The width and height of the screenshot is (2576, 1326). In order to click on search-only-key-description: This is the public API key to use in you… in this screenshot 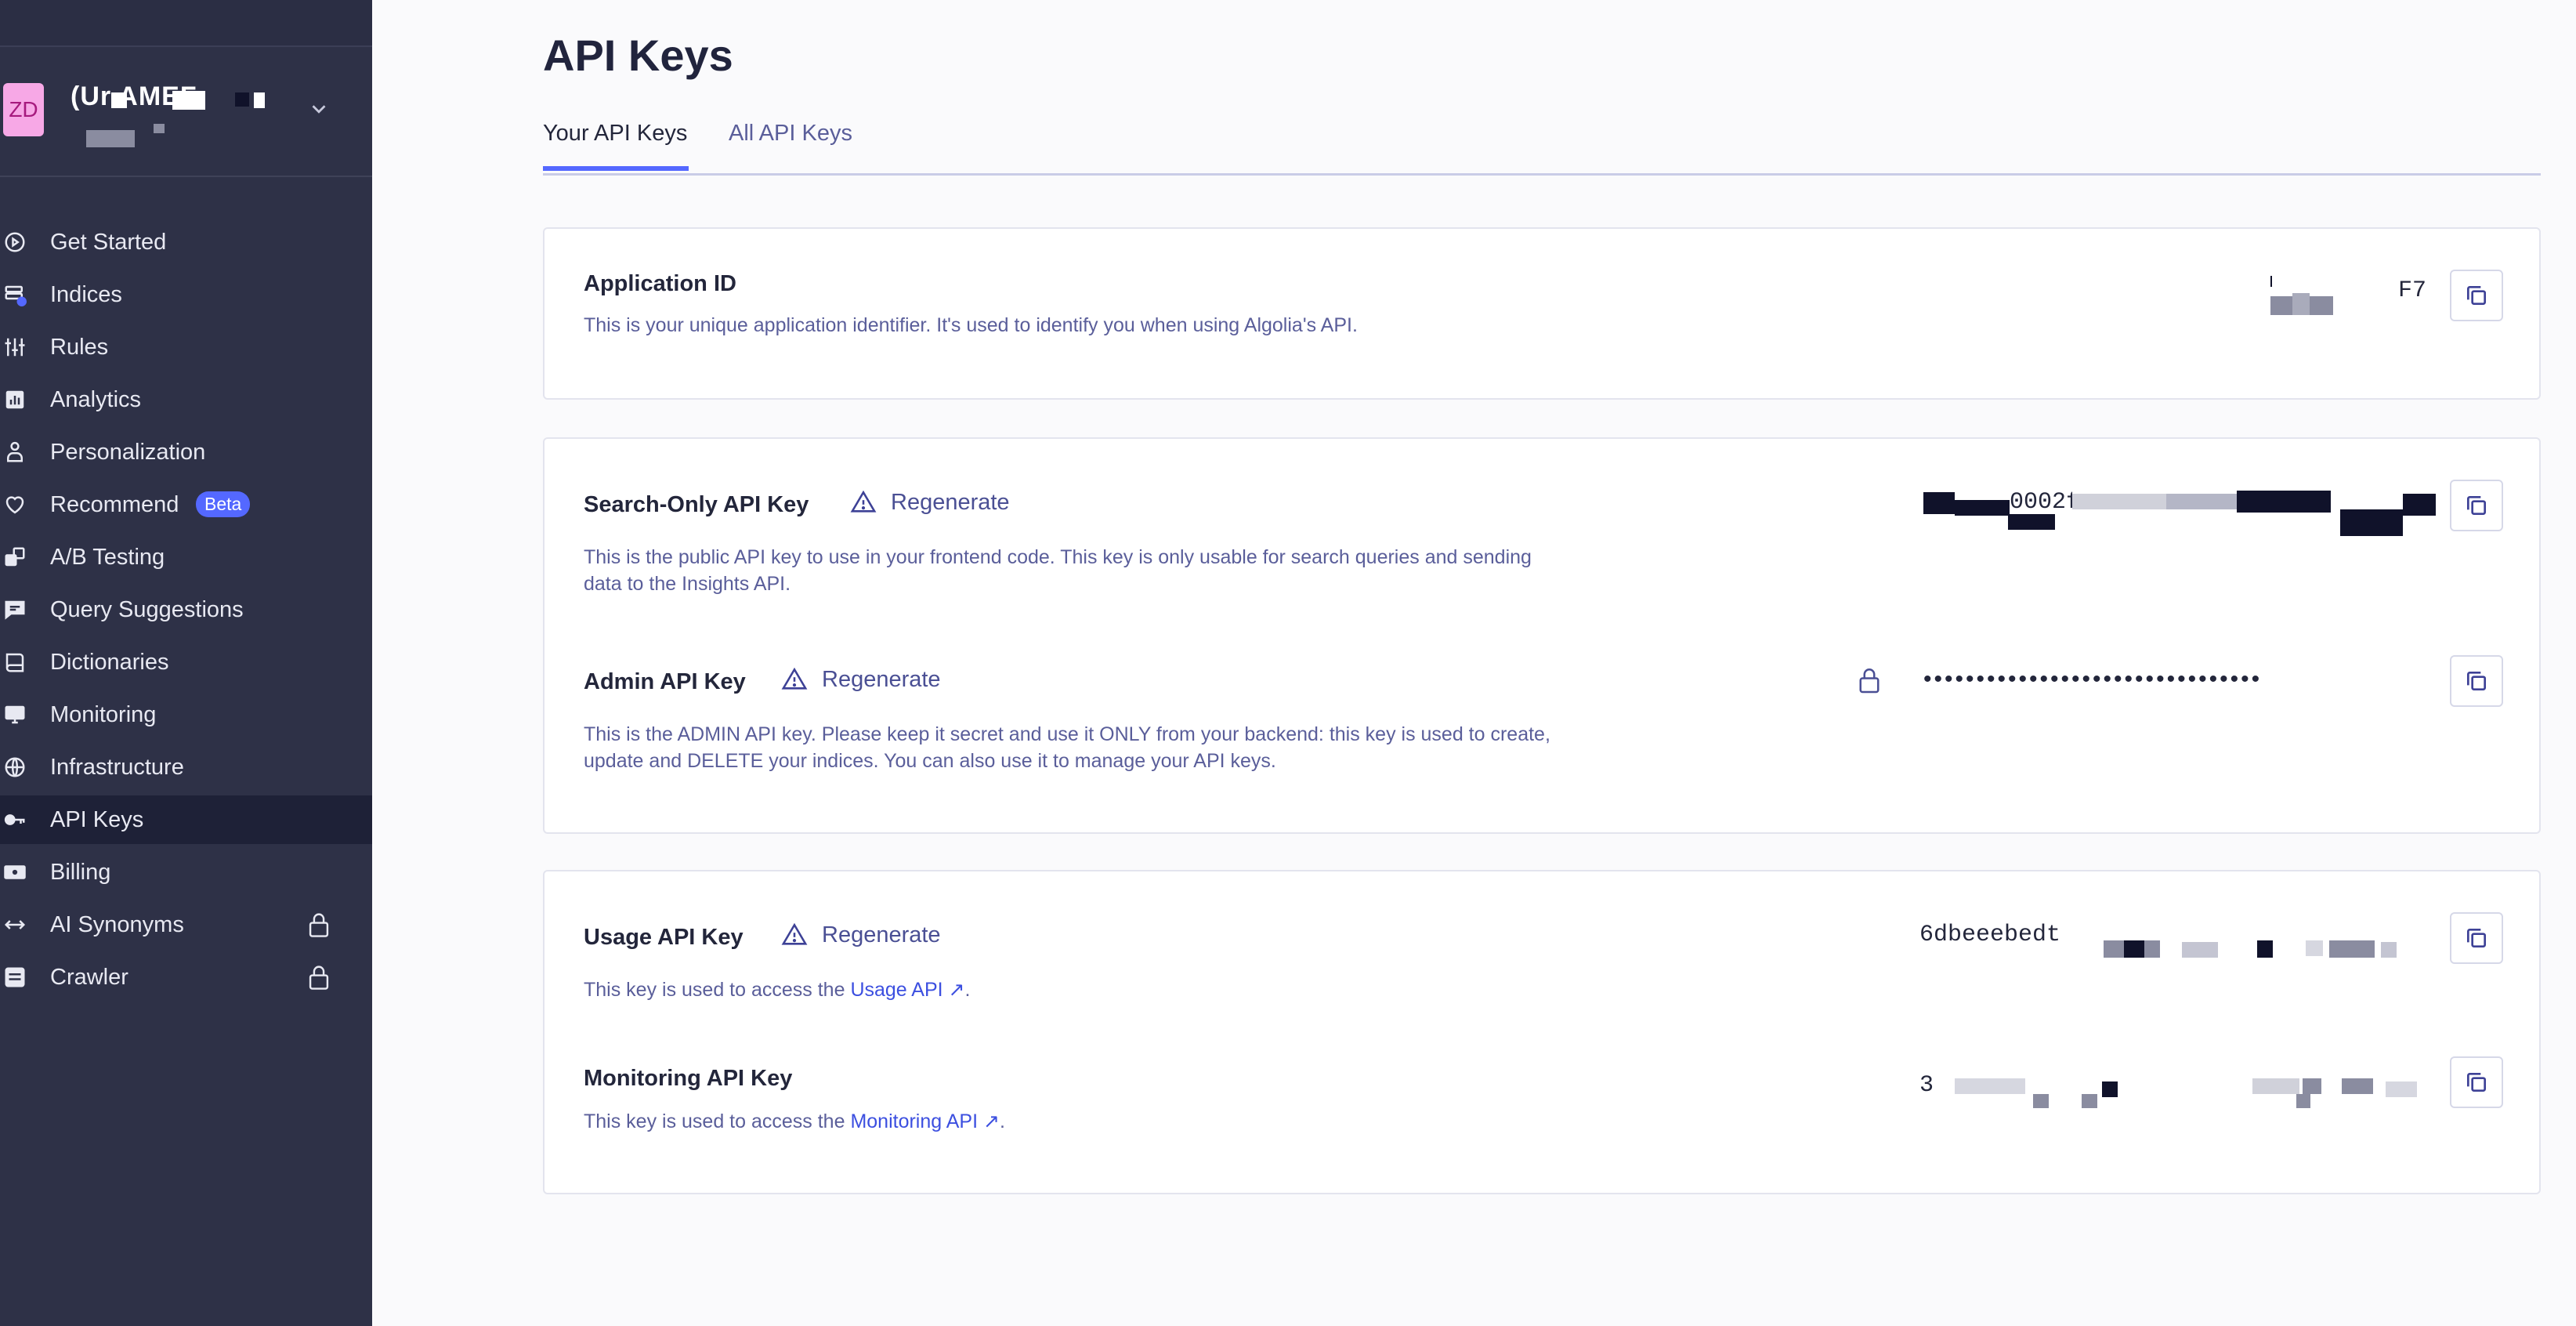, I will do `click(1058, 570)`.